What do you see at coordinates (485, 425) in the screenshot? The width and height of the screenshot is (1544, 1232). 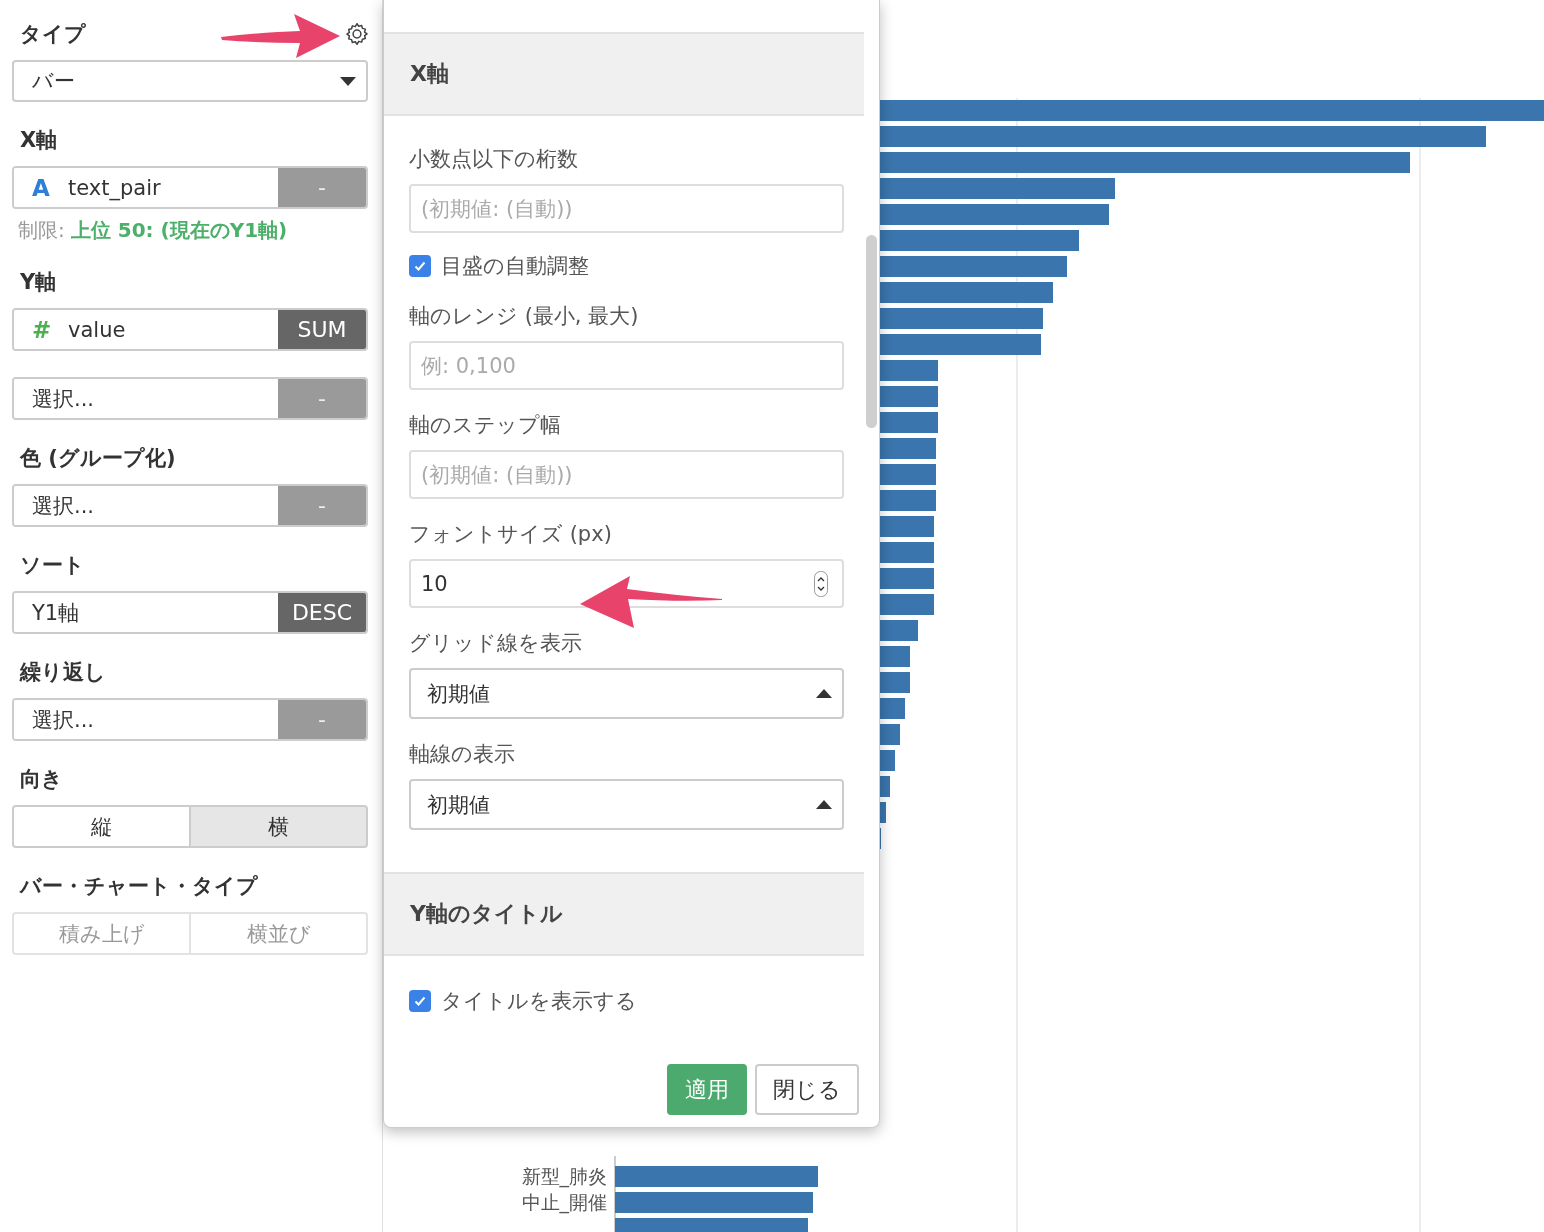 I see `field-label: 軸のステップ幅` at bounding box center [485, 425].